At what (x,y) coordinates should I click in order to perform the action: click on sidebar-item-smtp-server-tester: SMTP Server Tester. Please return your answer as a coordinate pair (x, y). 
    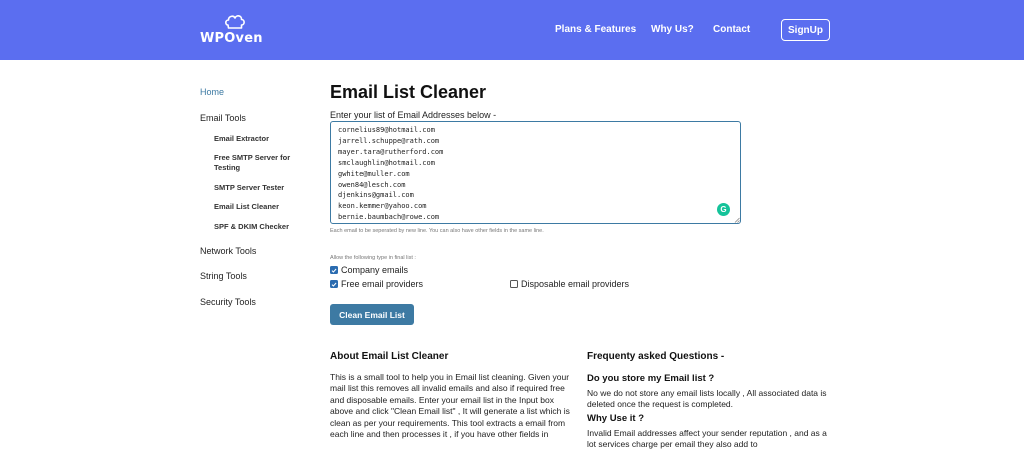
    Looking at the image, I should click on (249, 188).